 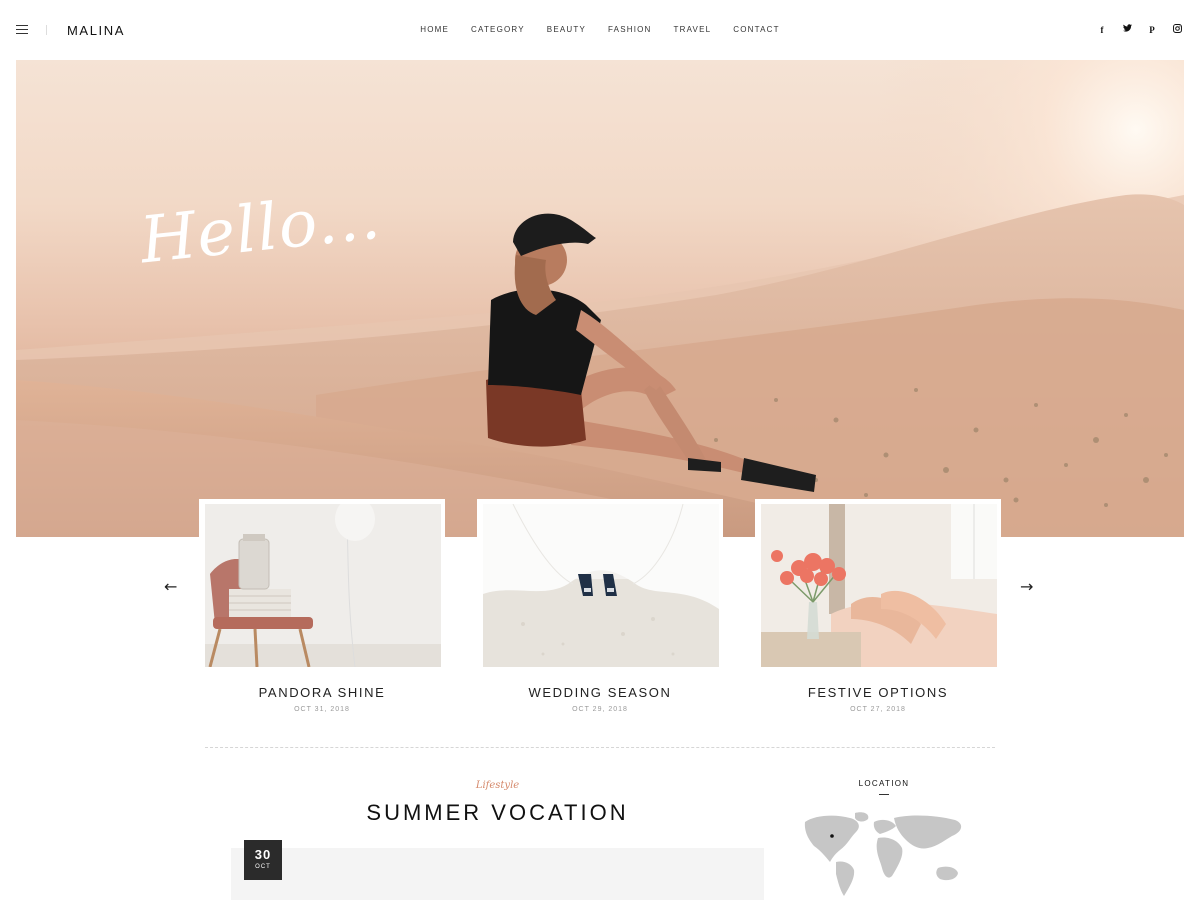 What do you see at coordinates (497, 785) in the screenshot?
I see `post-category: Lifestyle` at bounding box center [497, 785].